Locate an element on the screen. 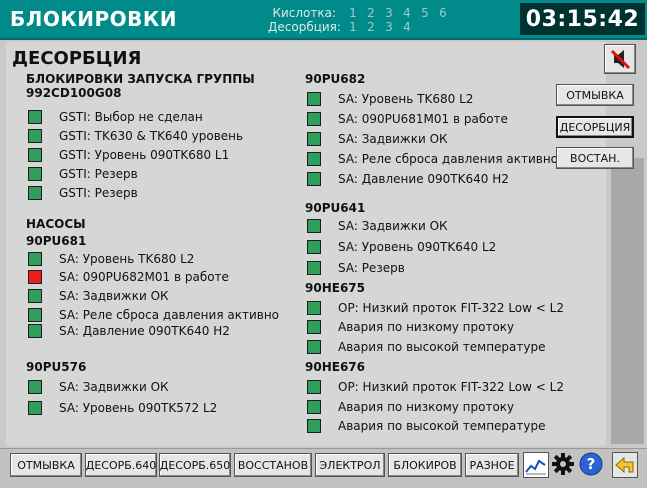 Image resolution: width=647 pixels, height=488 pixels. nav-desorb-650-button: ДЕСОРБ.650 is located at coordinates (195, 465).